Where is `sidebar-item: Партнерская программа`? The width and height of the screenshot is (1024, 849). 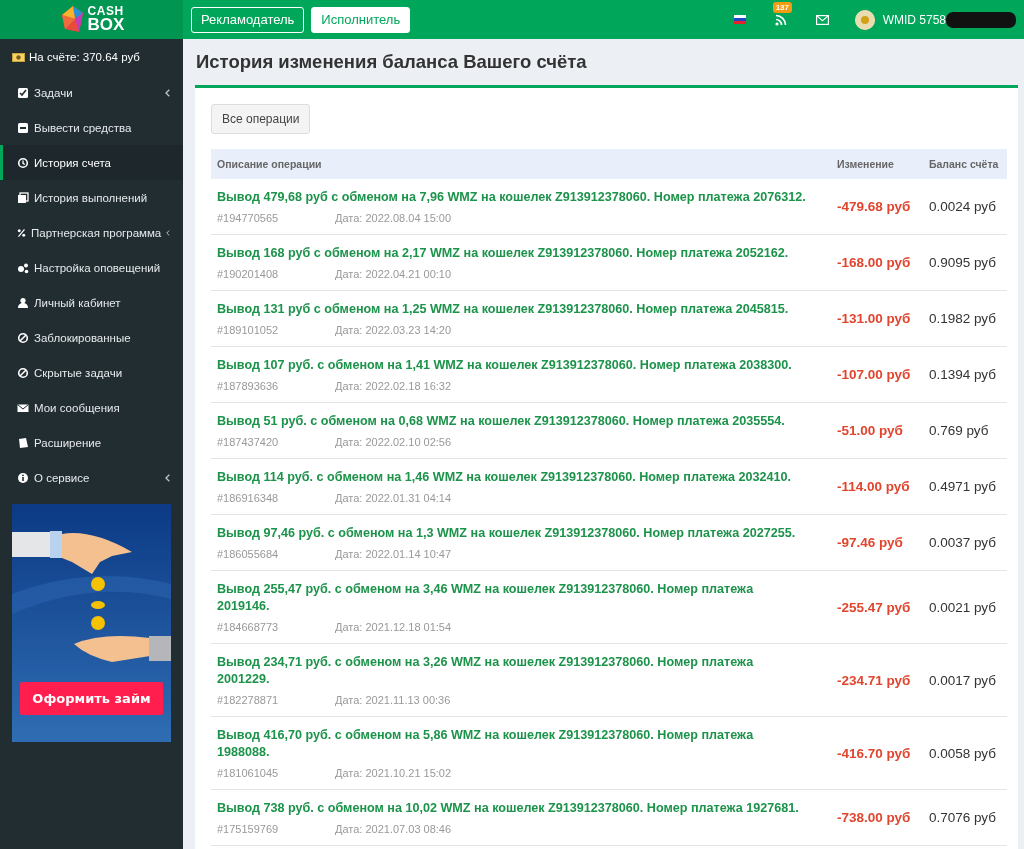 sidebar-item: Партнерская программа is located at coordinates (91, 232).